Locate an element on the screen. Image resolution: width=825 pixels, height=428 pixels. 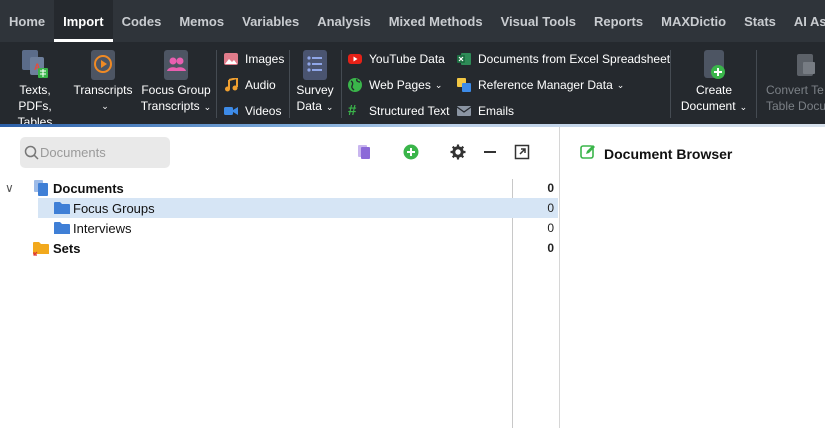
videos-button: Videos is located at coordinates (252, 111).